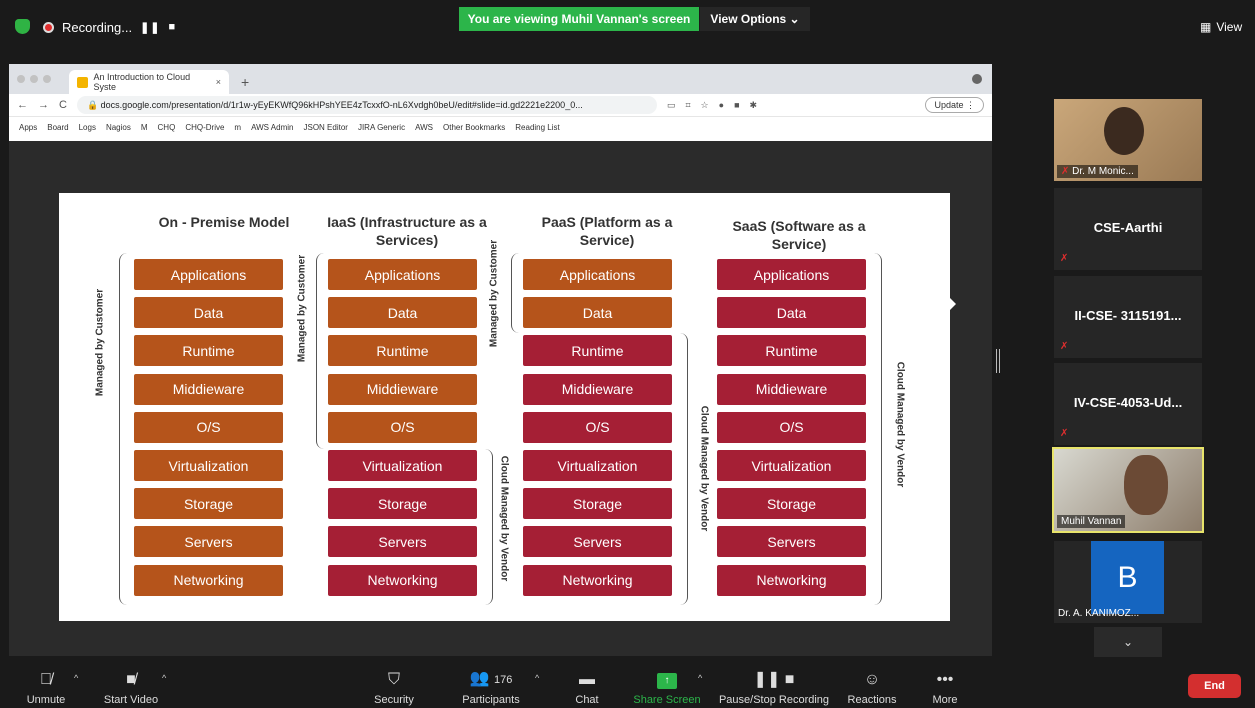 This screenshot has height=708, width=1255. I want to click on security-shield-icon, so click(22, 26).